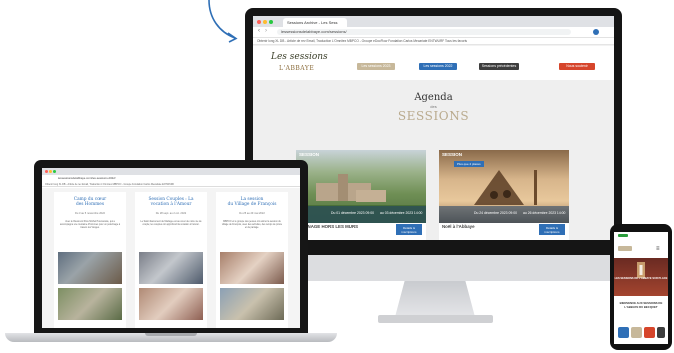 The image size is (674, 353). Describe the element at coordinates (641, 236) in the screenshot. I see `phone-status-bar` at that location.